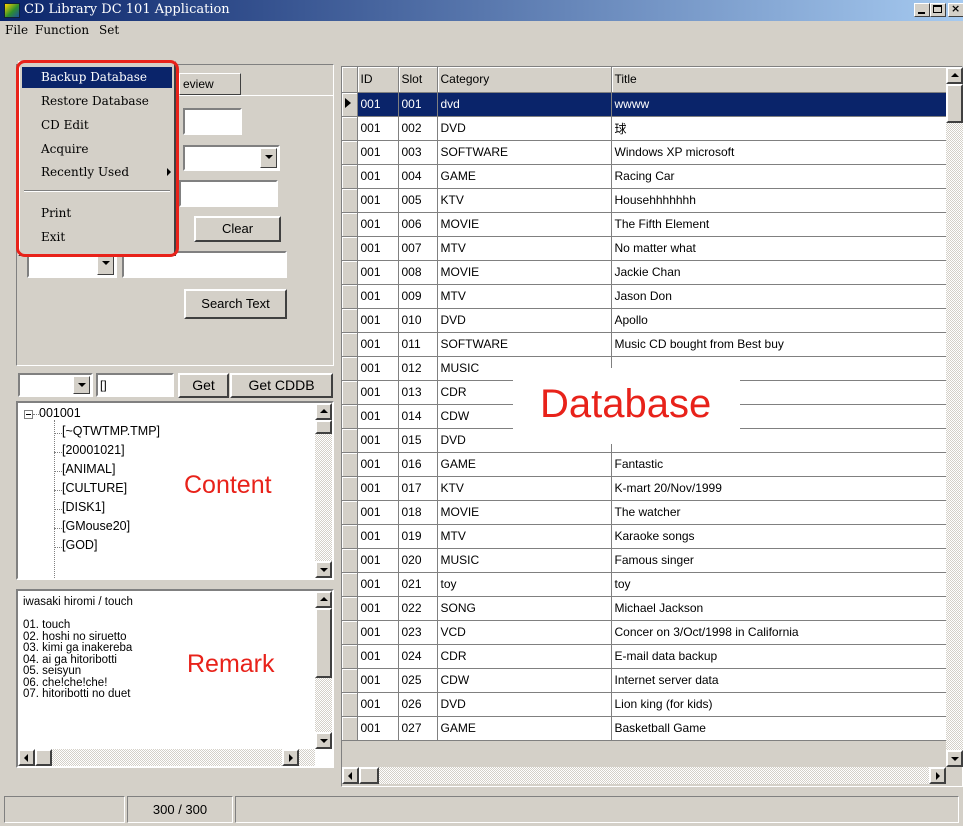 This screenshot has height=826, width=963. I want to click on table-row: 001 020 MUSIC Famous singer, so click(645, 560).